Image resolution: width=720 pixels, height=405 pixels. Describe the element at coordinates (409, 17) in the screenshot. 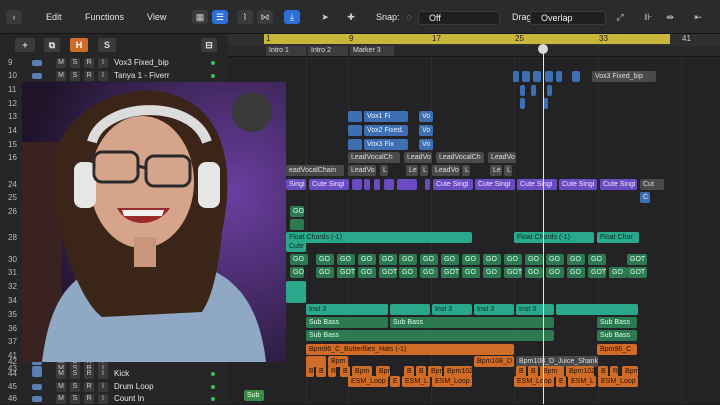

I see `snap-icon: ◌` at that location.